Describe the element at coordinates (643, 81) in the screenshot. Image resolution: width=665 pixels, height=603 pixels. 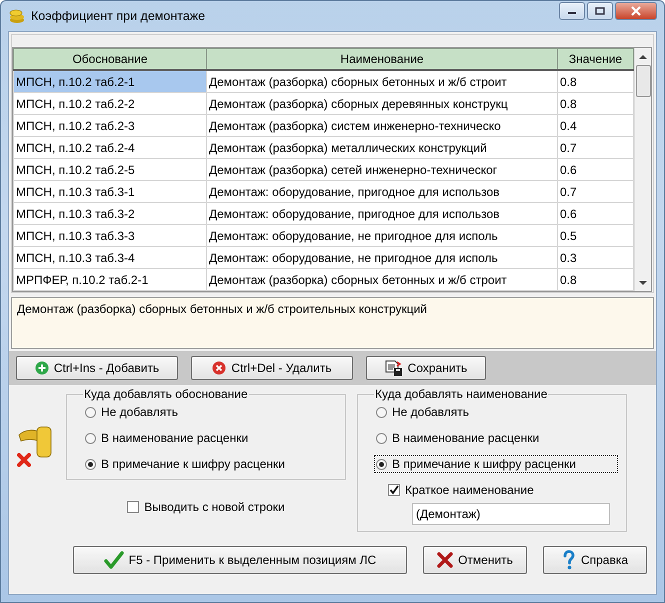
I see `scroll-thumb` at that location.